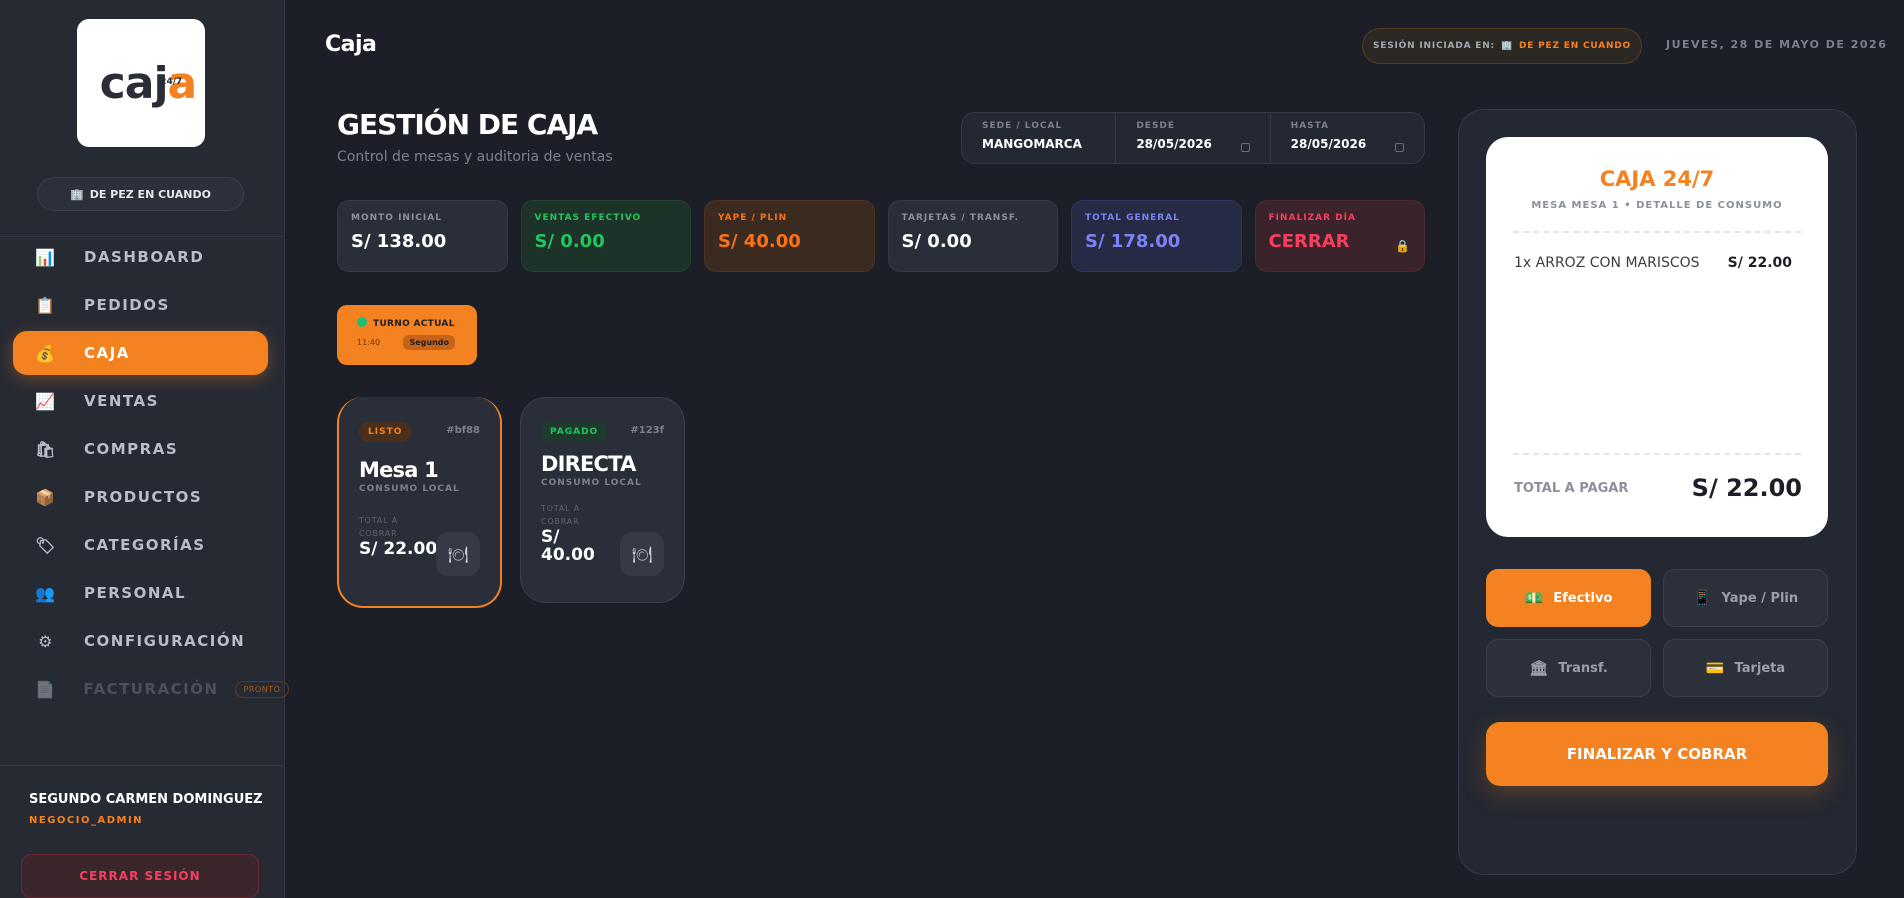 This screenshot has height=898, width=1904. What do you see at coordinates (574, 432) in the screenshot?
I see `status-badge: PAGADO` at bounding box center [574, 432].